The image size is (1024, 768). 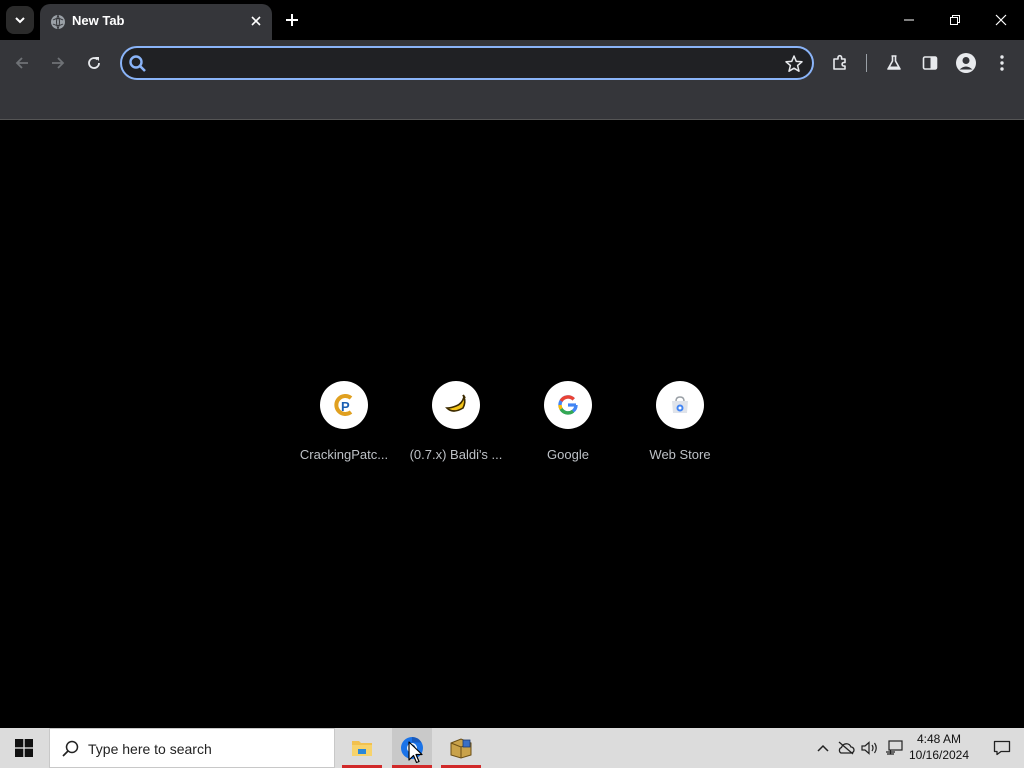 I want to click on forward-button, so click(x=58, y=63).